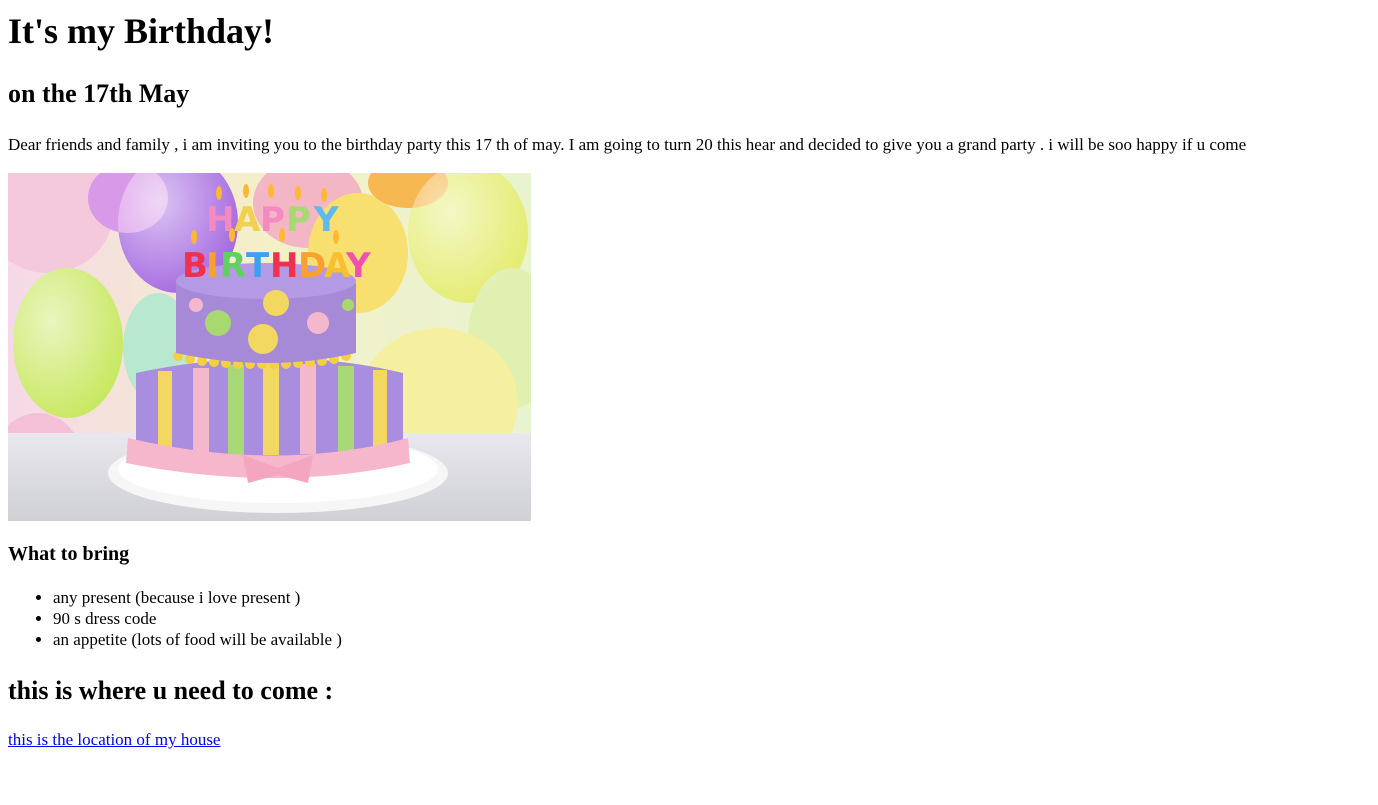 Image resolution: width=1378 pixels, height=805 pixels. I want to click on bring-title: What to bring, so click(69, 554).